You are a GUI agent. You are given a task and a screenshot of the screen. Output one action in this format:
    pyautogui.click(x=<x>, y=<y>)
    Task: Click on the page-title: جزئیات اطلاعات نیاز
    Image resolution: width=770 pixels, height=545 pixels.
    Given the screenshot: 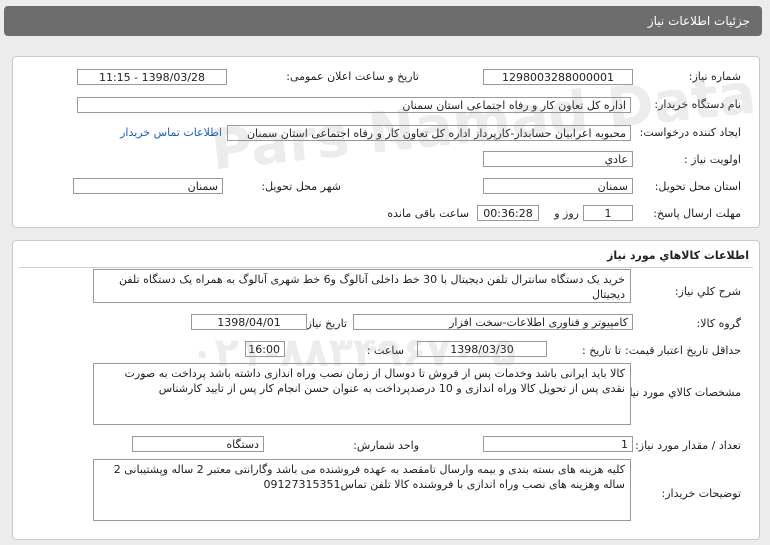 What is the action you would take?
    pyautogui.click(x=698, y=21)
    